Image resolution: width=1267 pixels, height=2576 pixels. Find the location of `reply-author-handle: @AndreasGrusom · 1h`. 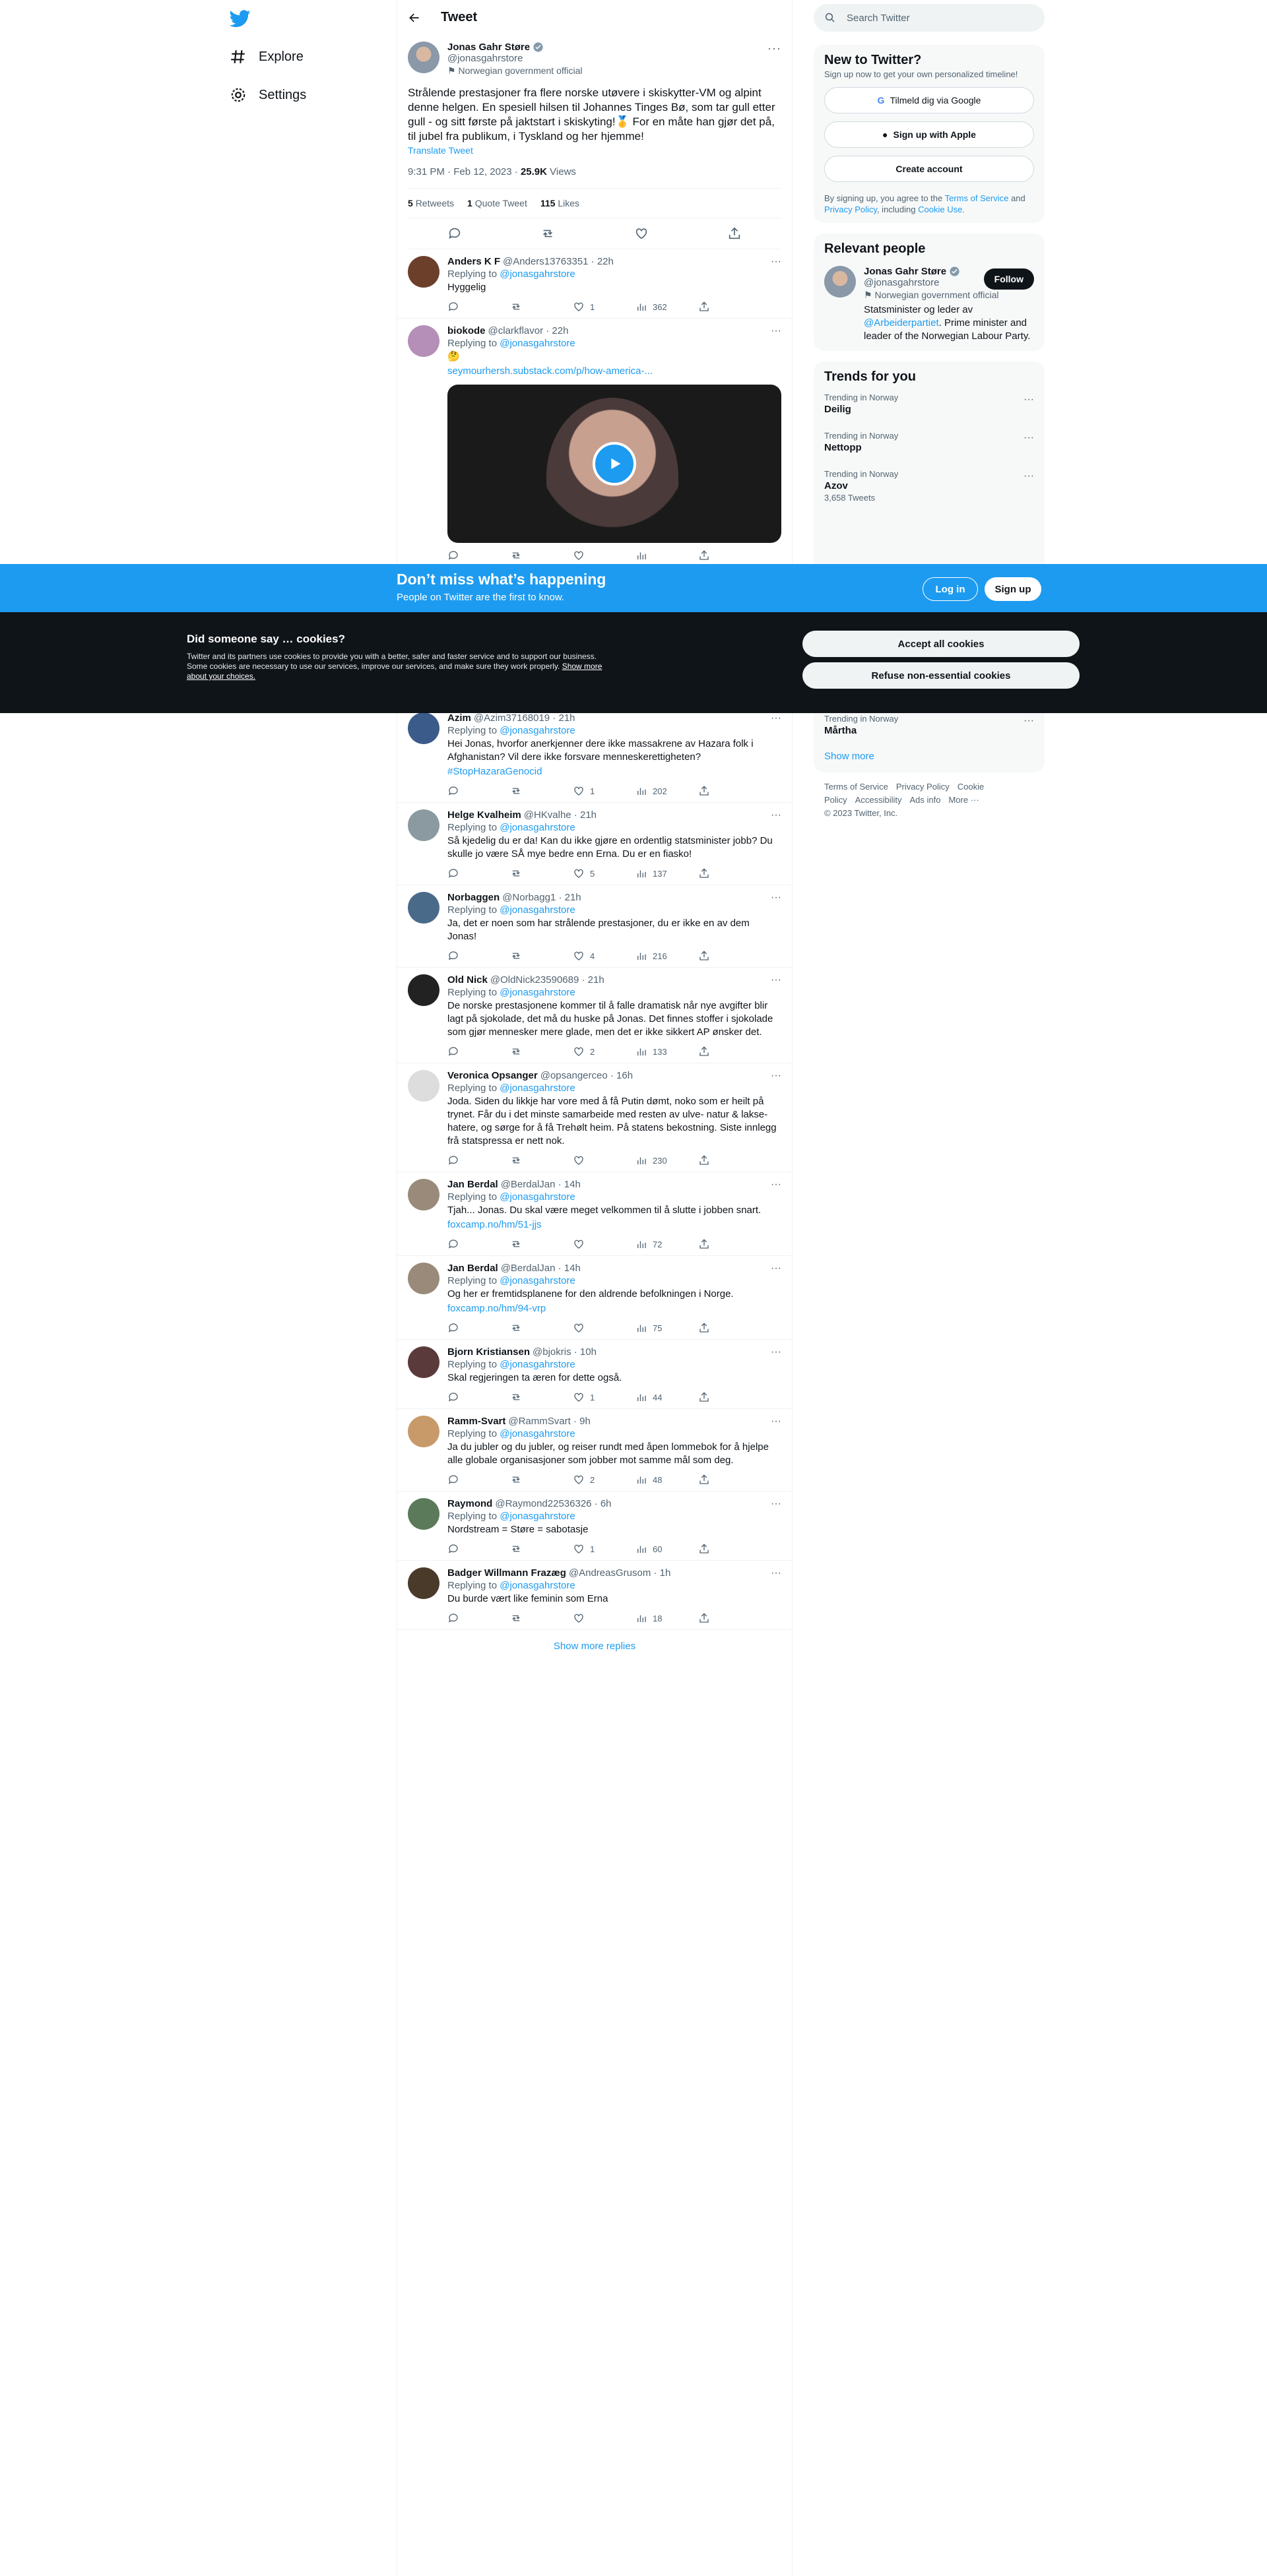

reply-author-handle: @AndreasGrusom · 1h is located at coordinates (619, 1573).